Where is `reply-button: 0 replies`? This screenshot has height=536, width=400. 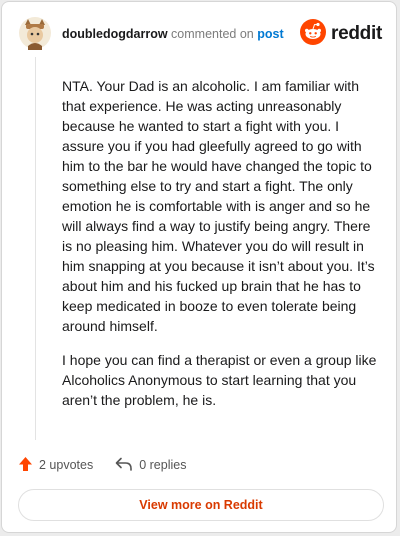 reply-button: 0 replies is located at coordinates (150, 465).